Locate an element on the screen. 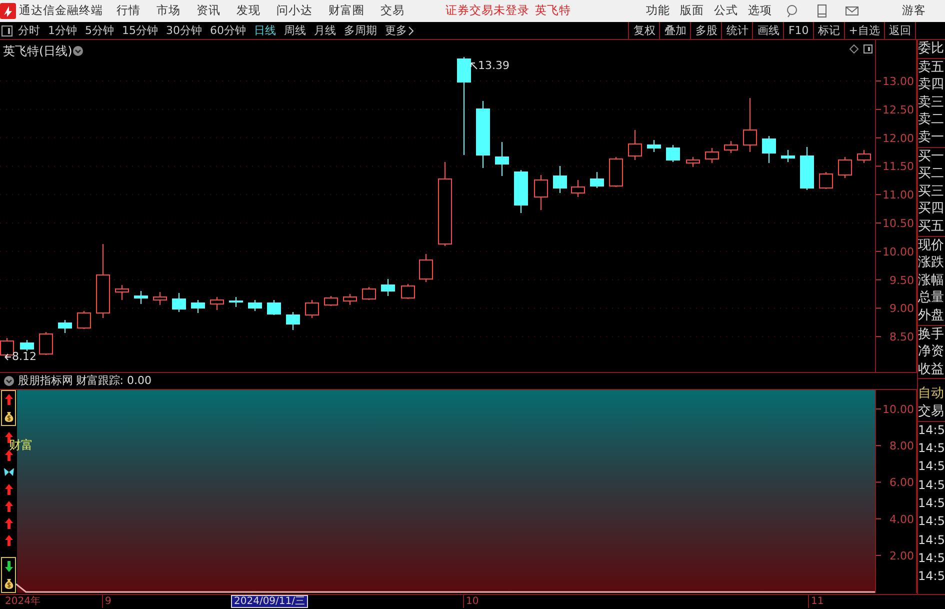 This screenshot has height=609, width=945. period-tab: 60分钟 is located at coordinates (228, 30).